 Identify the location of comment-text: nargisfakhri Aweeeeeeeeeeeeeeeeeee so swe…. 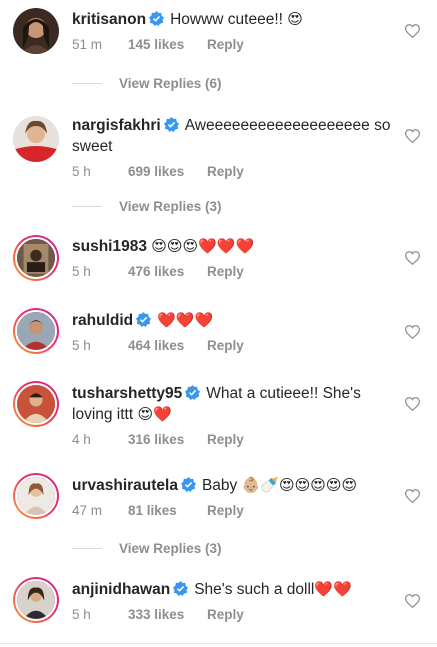
(232, 136).